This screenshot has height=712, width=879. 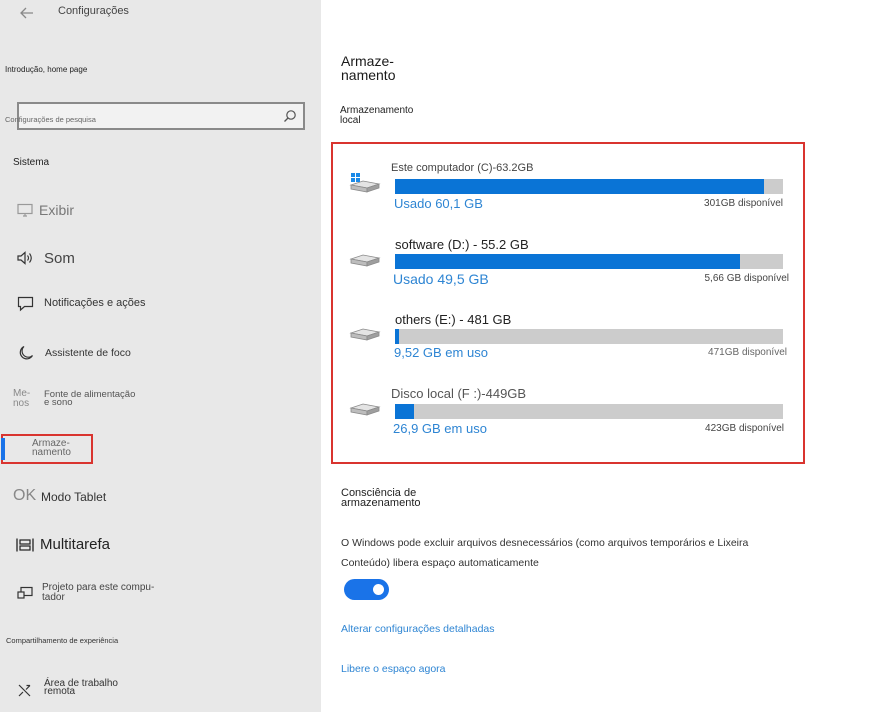 What do you see at coordinates (747, 352) in the screenshot?
I see `drive-free: 471GB disponível` at bounding box center [747, 352].